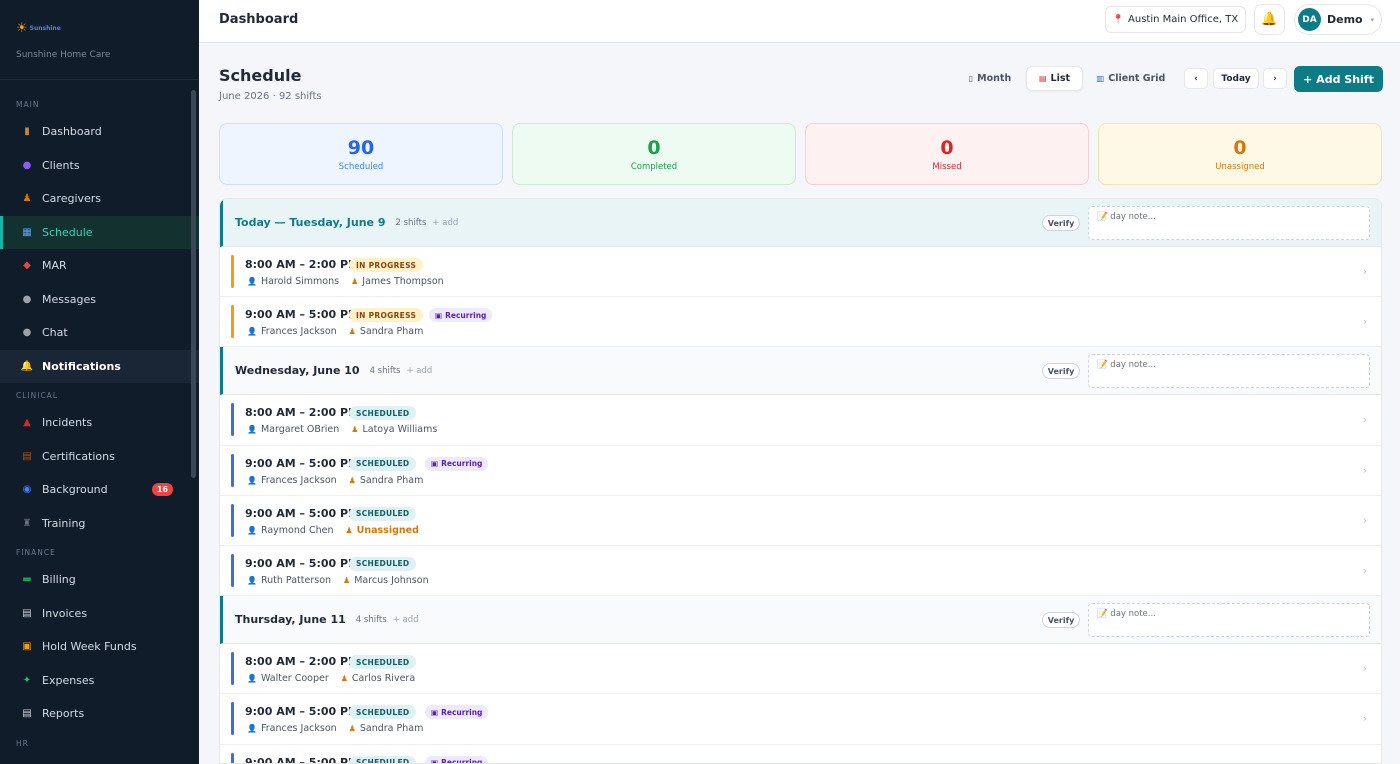  Describe the element at coordinates (990, 78) in the screenshot. I see `view-month-button: ▯ Month` at that location.